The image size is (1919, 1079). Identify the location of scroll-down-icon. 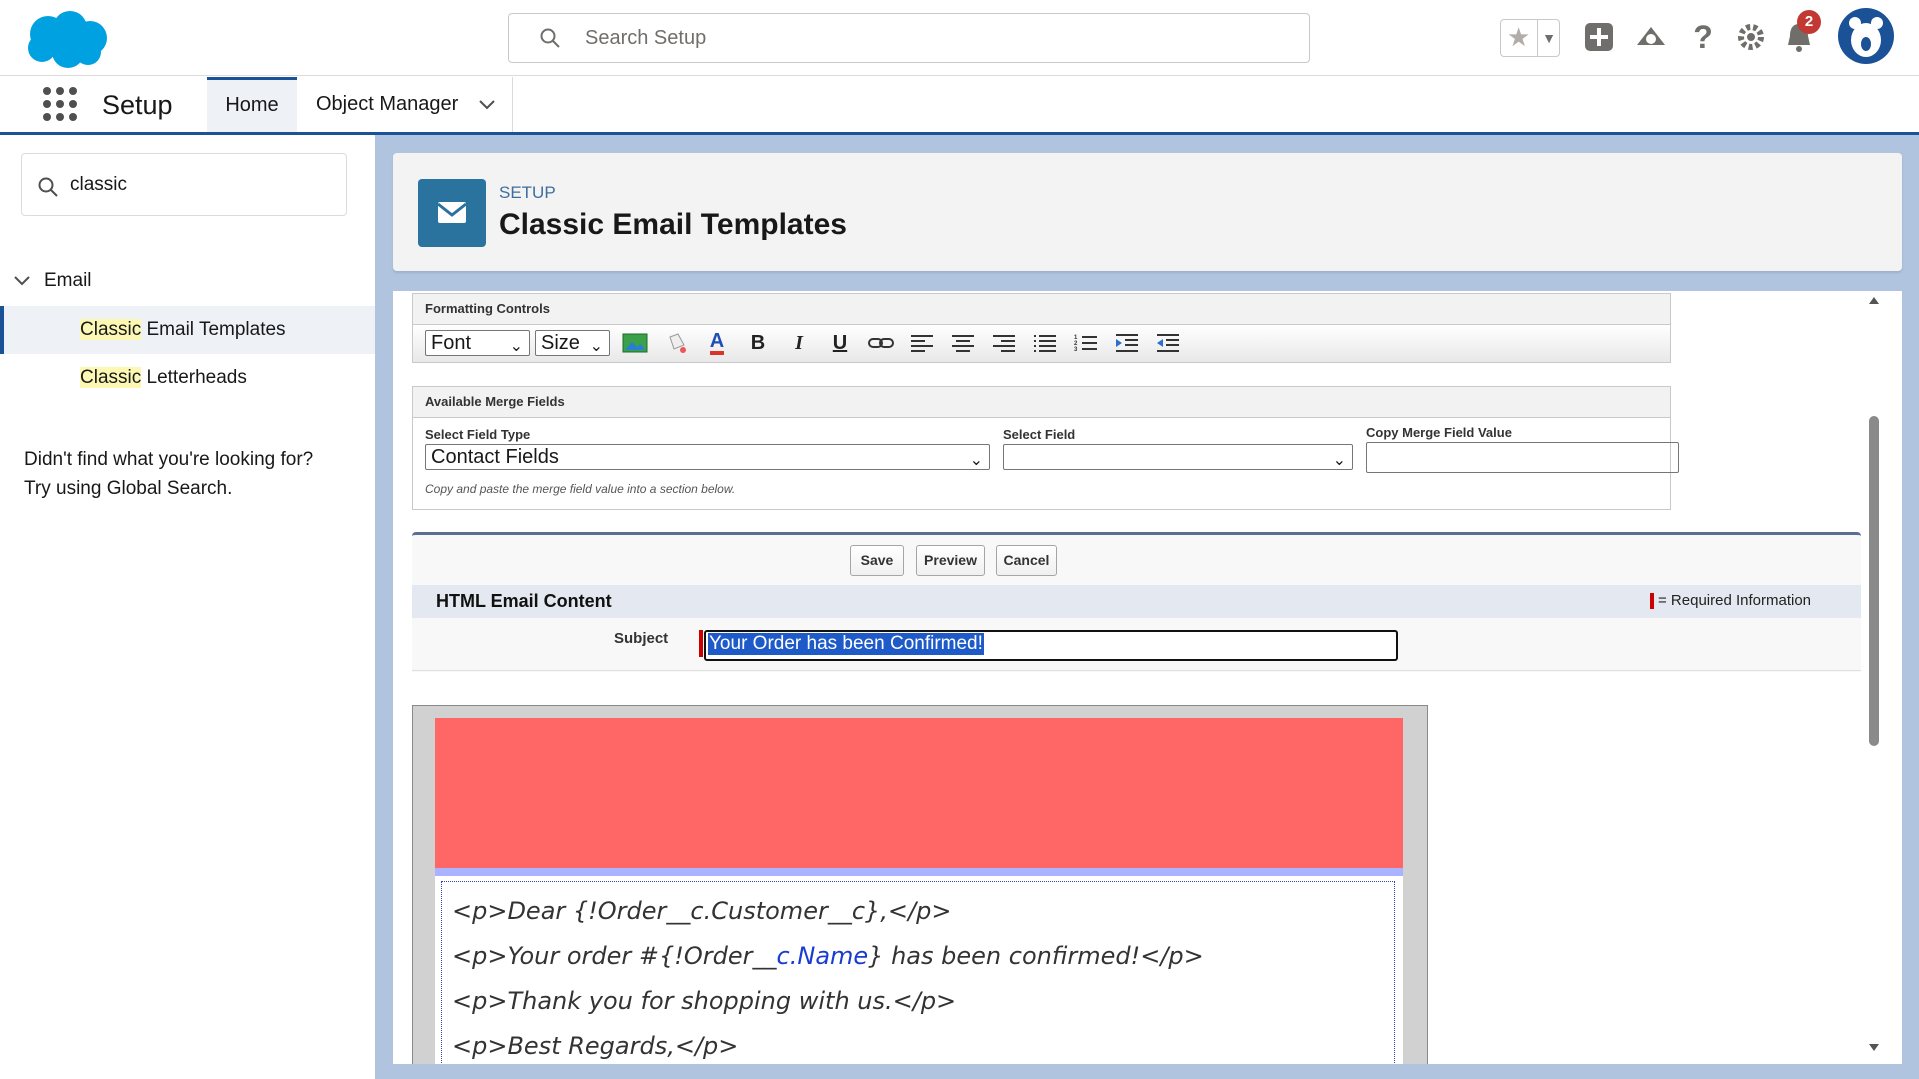
(1874, 1048).